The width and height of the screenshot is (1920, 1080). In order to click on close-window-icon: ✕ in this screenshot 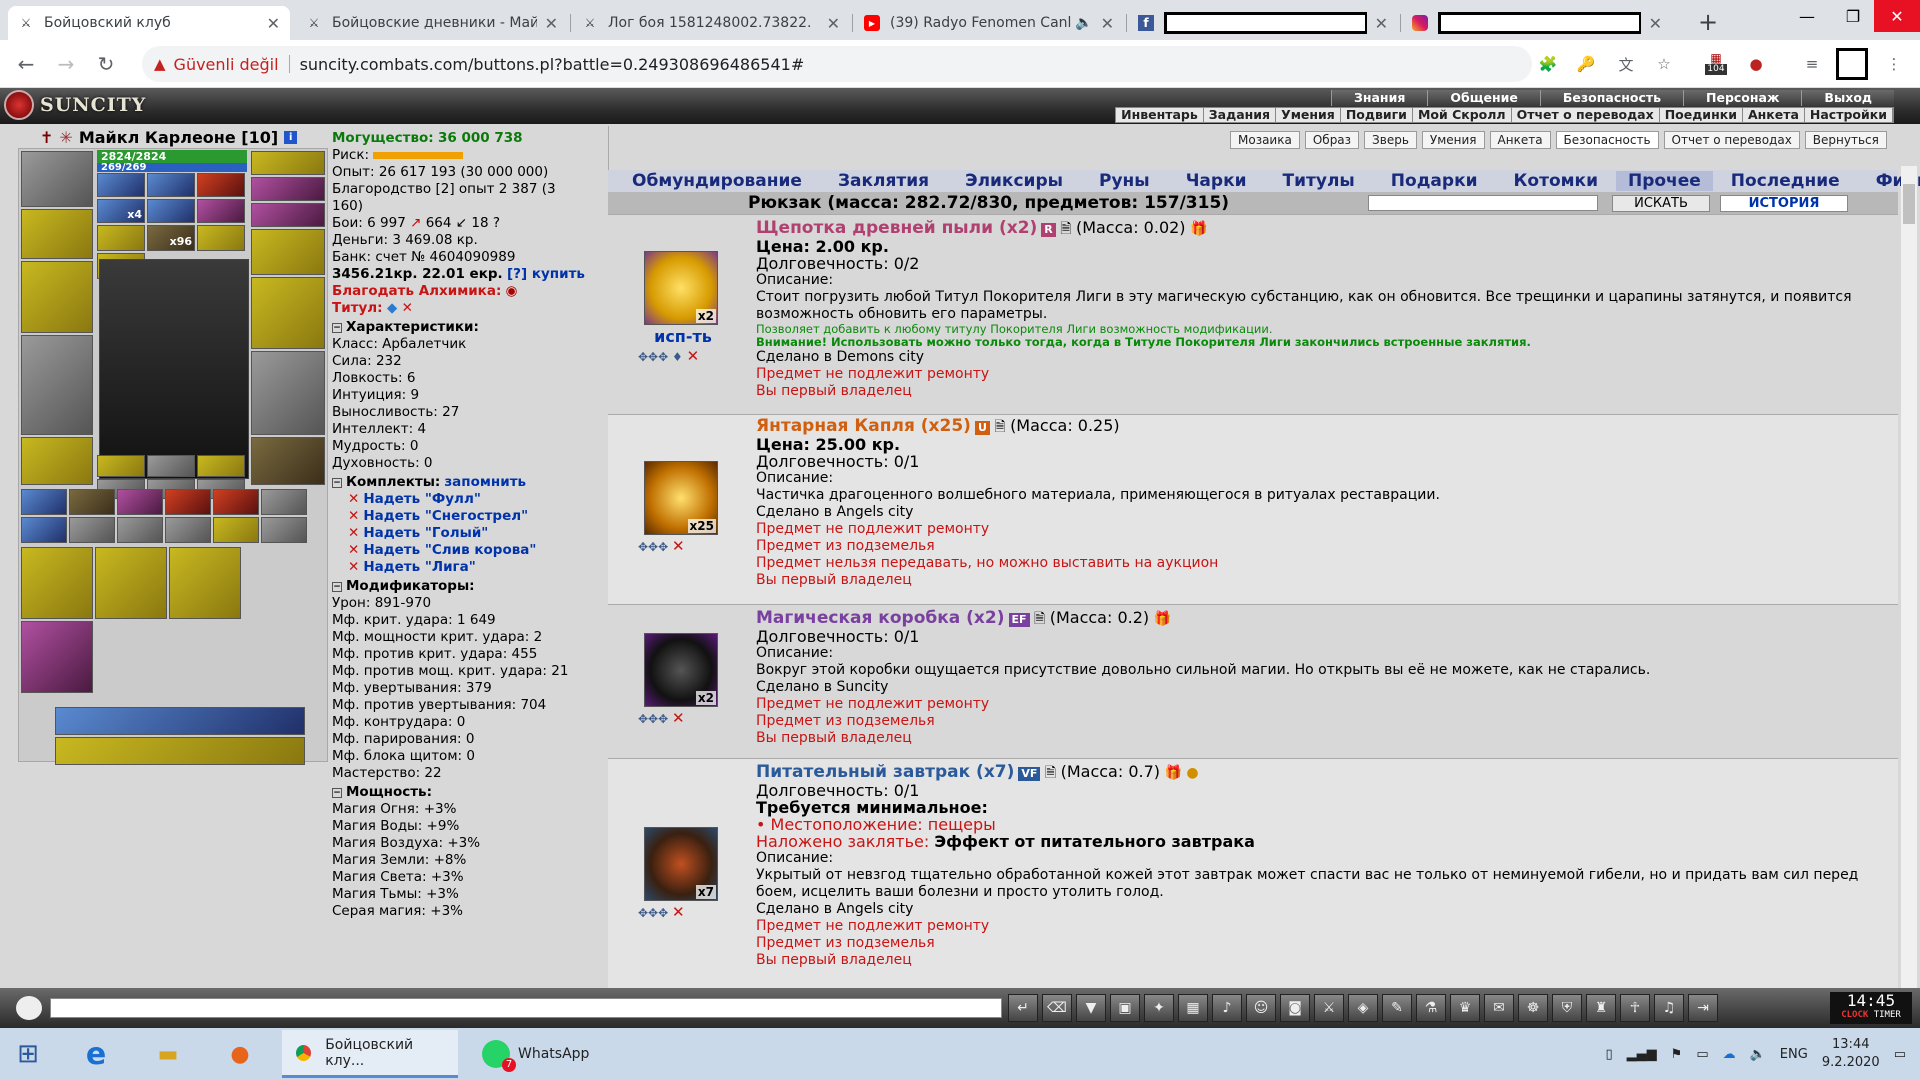, I will do `click(1897, 16)`.